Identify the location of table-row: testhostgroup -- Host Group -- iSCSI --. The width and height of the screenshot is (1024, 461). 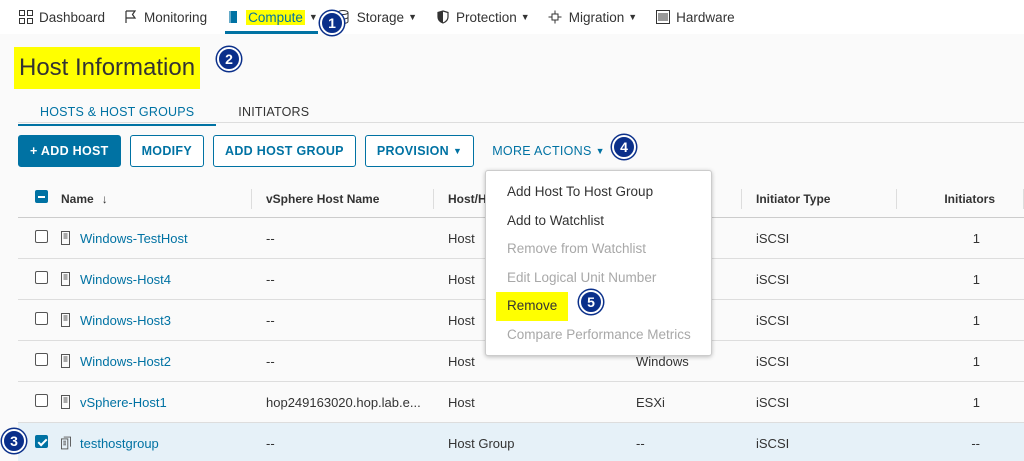
(521, 442).